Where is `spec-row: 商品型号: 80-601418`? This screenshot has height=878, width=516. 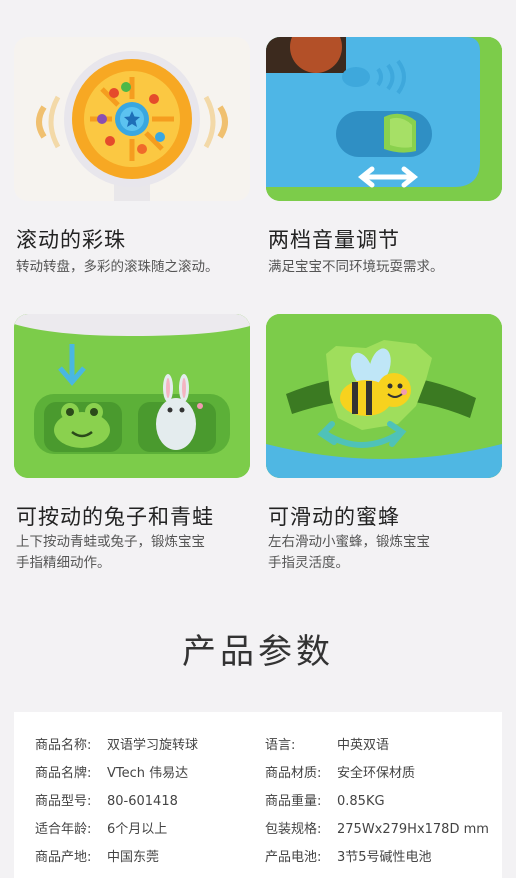
spec-row: 商品型号: 80-601418 is located at coordinates (106, 799).